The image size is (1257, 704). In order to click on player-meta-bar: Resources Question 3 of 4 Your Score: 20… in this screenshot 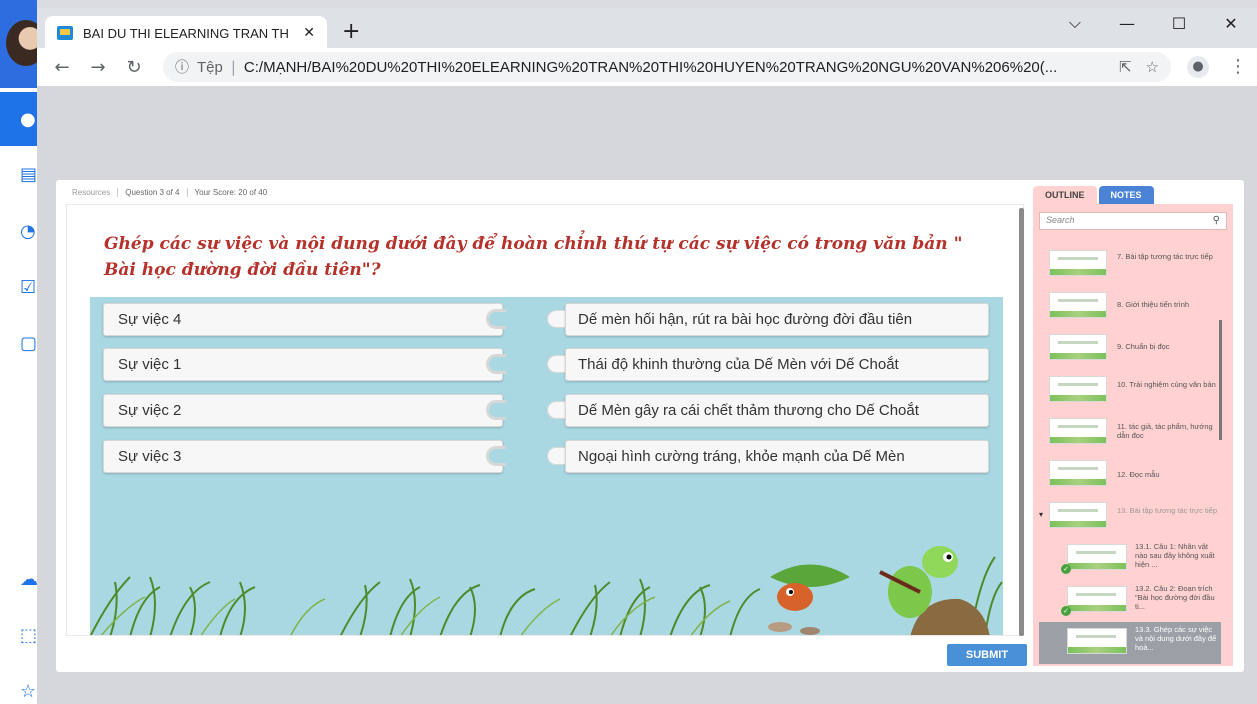, I will do `click(173, 192)`.